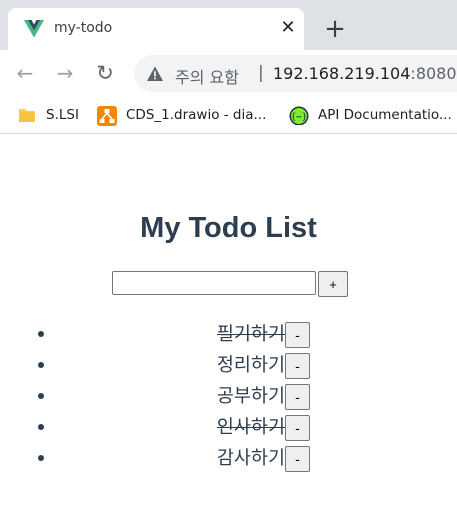 This screenshot has width=457, height=529. Describe the element at coordinates (214, 283) in the screenshot. I see `new-todo-input` at that location.